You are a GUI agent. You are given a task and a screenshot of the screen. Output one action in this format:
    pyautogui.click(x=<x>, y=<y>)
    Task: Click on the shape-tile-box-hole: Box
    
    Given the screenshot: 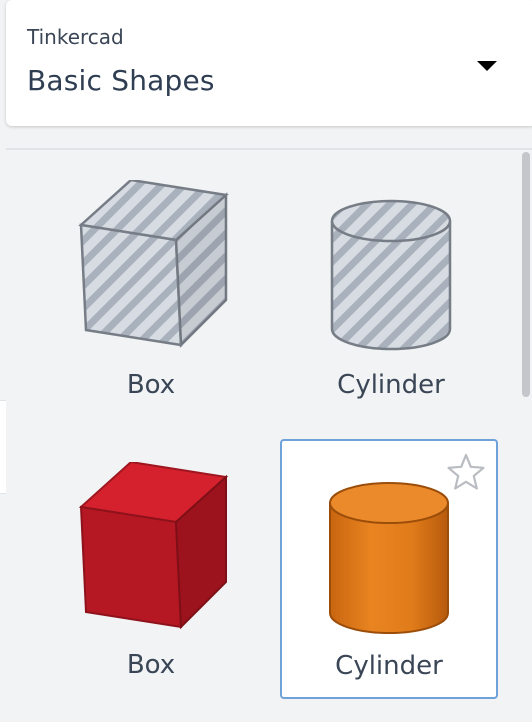 What is the action you would take?
    pyautogui.click(x=151, y=290)
    